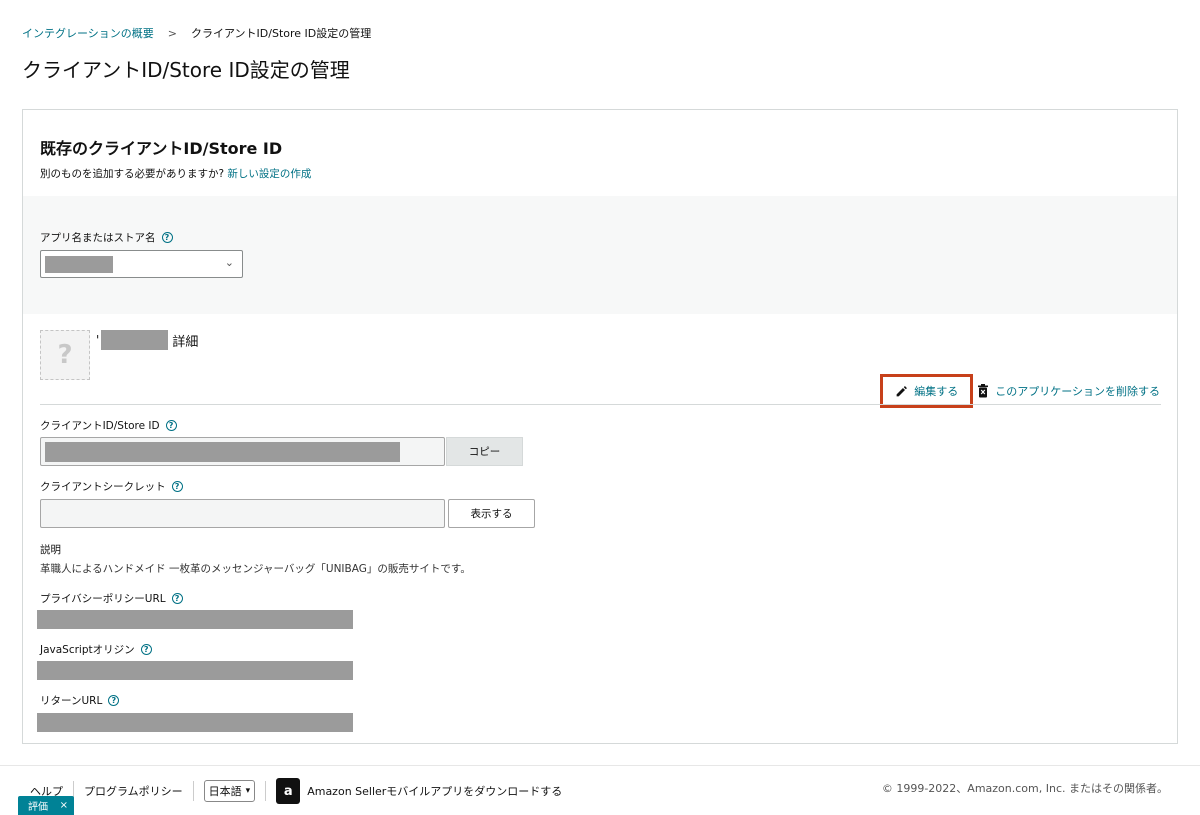 The height and width of the screenshot is (815, 1200). Describe the element at coordinates (103, 487) in the screenshot. I see `client-secret-label-text: クライアントシークレット` at that location.